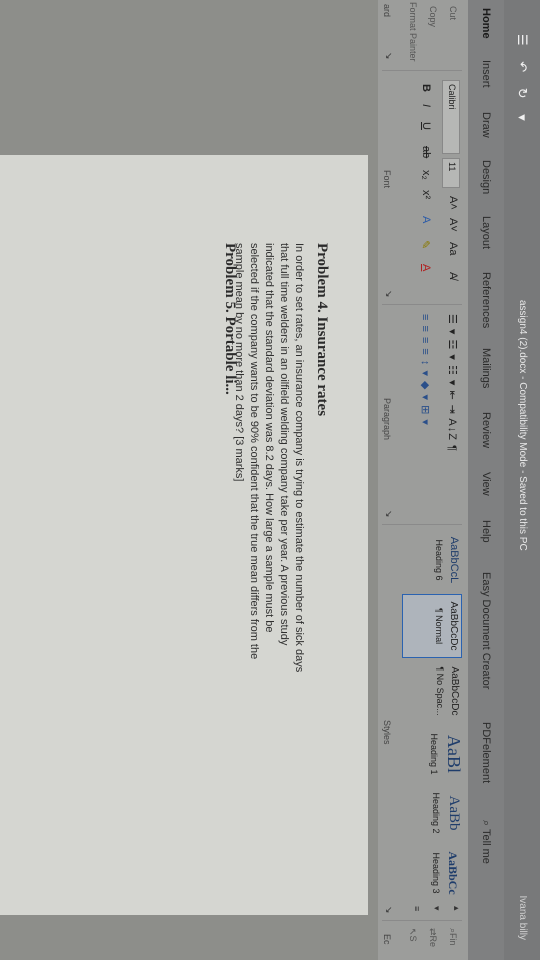 This screenshot has height=960, width=540. I want to click on superscript-button: x², so click(426, 194).